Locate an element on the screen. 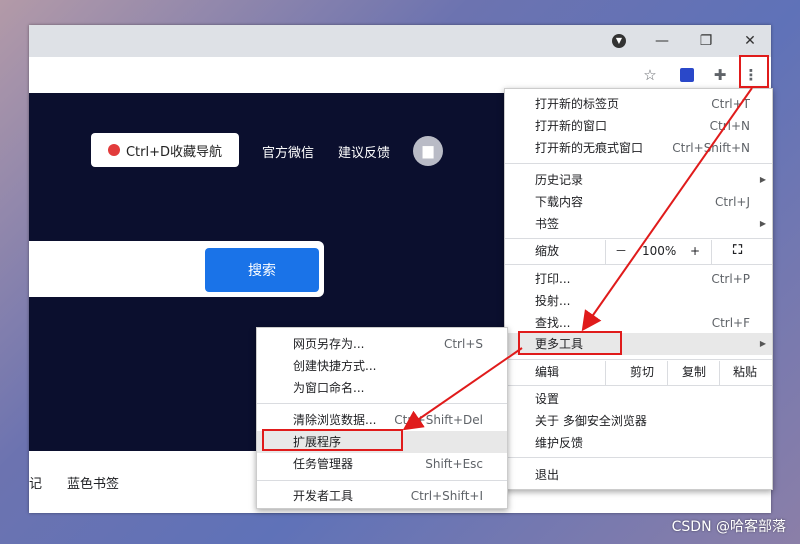 The width and height of the screenshot is (800, 544). restore-button: ❐ is located at coordinates (706, 41).